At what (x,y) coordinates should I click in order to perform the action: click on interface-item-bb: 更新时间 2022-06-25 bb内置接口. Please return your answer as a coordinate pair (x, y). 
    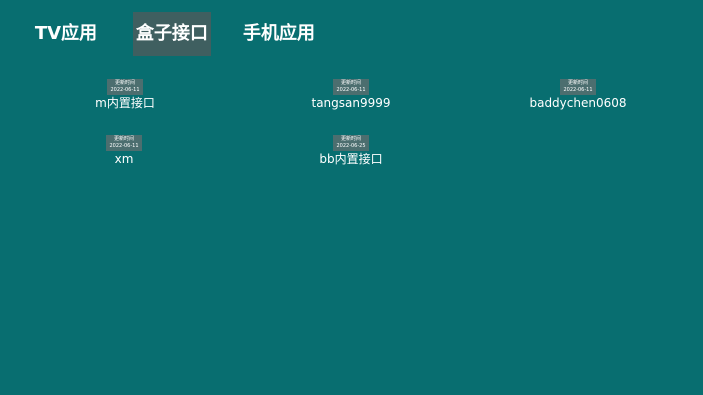
    Looking at the image, I should click on (351, 149).